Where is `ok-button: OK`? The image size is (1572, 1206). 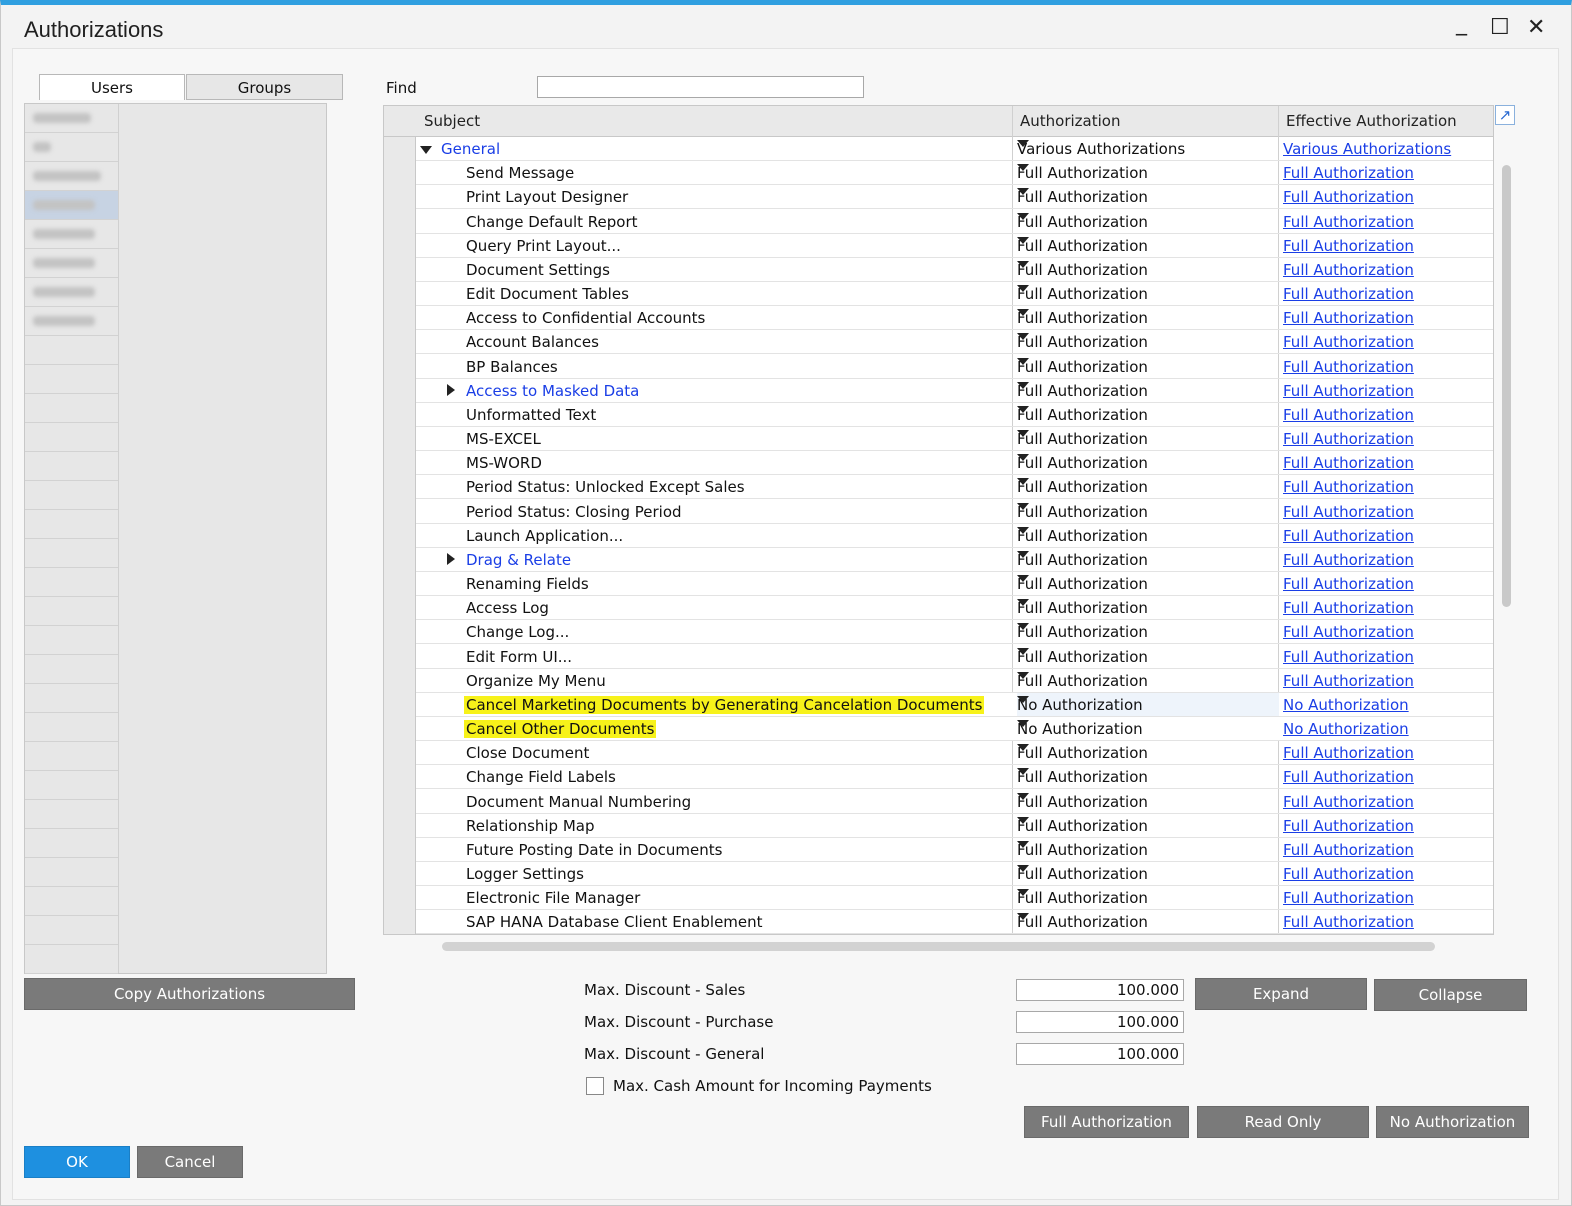 ok-button: OK is located at coordinates (77, 1162).